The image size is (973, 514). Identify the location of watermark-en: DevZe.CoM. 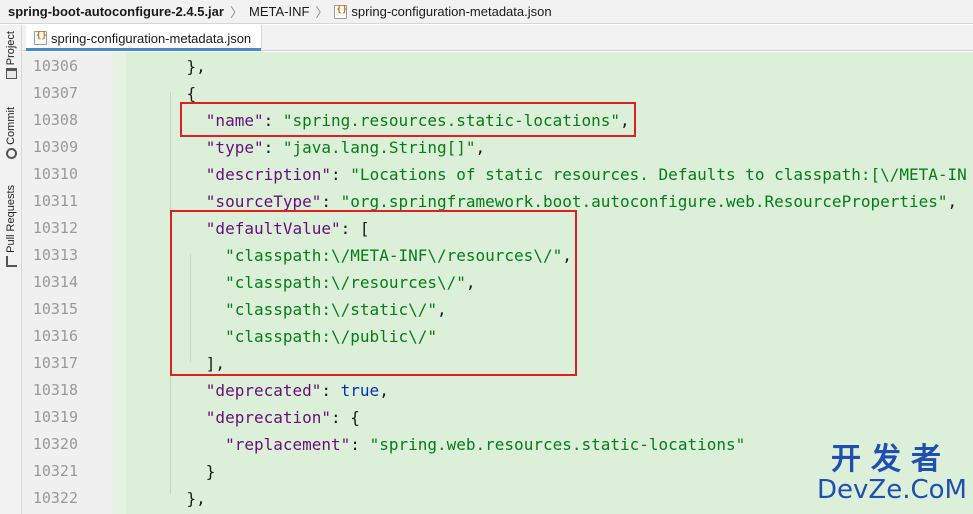
(892, 490).